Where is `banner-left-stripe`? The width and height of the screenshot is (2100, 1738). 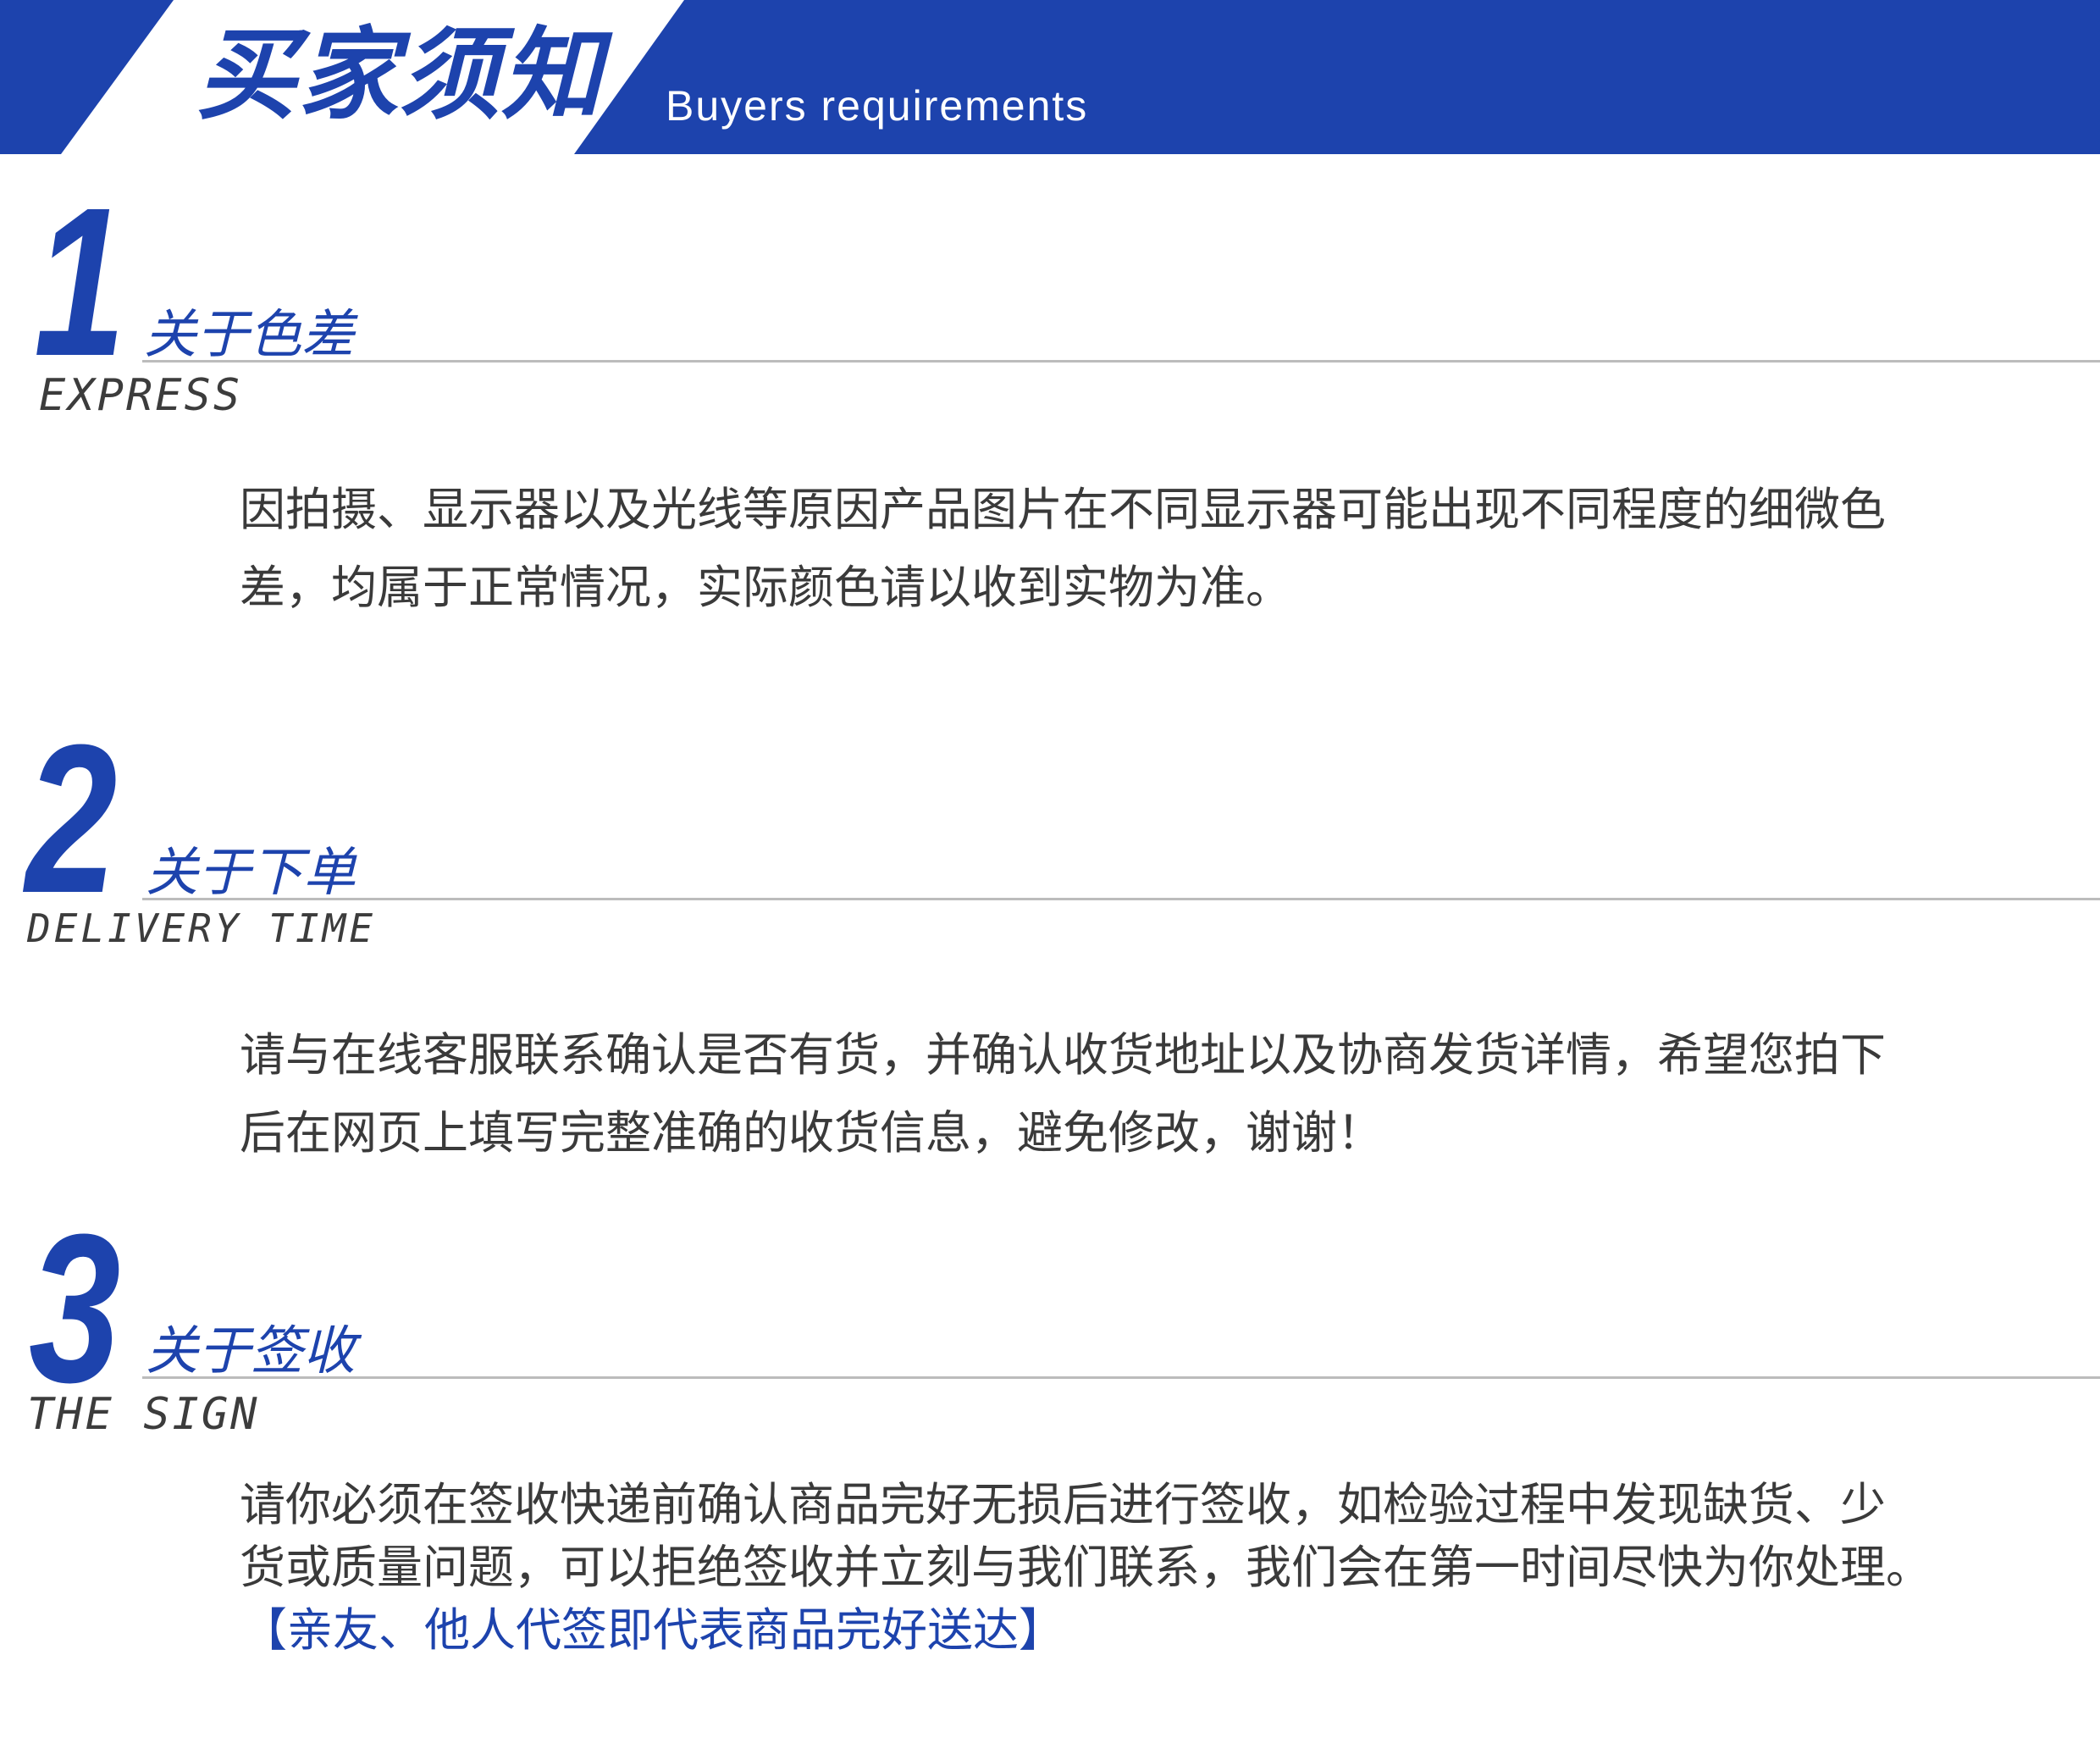 banner-left-stripe is located at coordinates (87, 77).